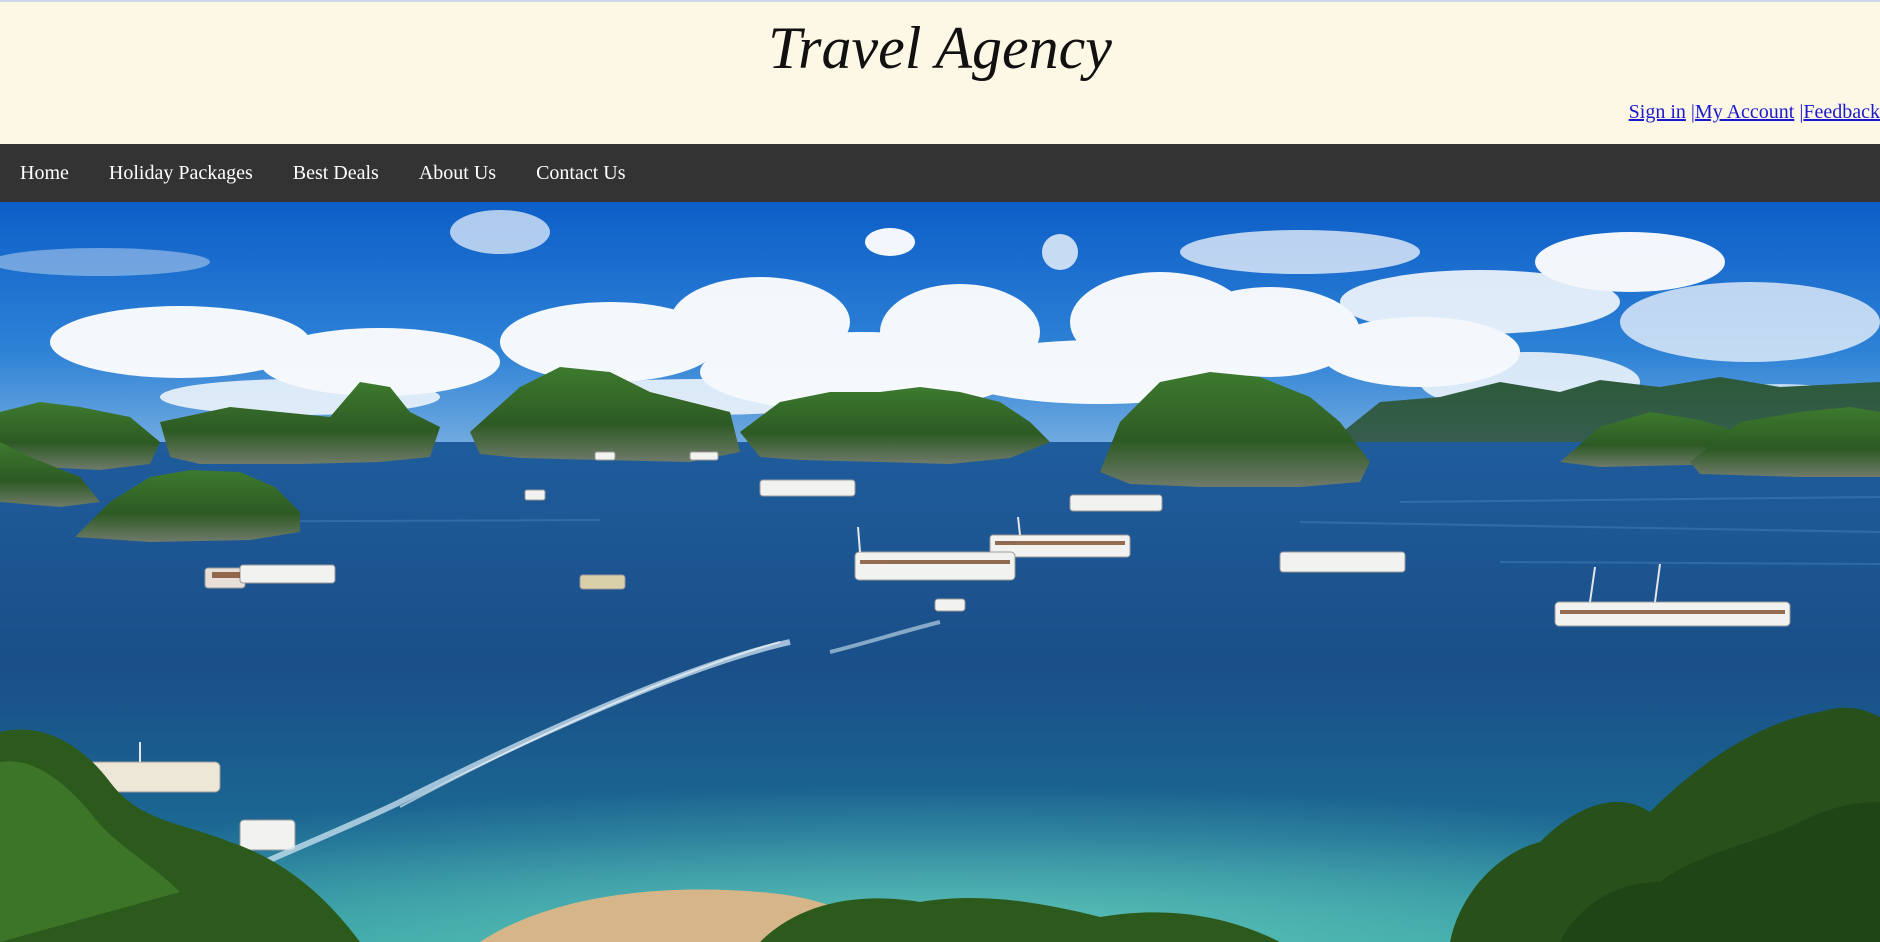 The width and height of the screenshot is (1880, 942). Describe the element at coordinates (1744, 112) in the screenshot. I see `my-account-link: My Account` at that location.